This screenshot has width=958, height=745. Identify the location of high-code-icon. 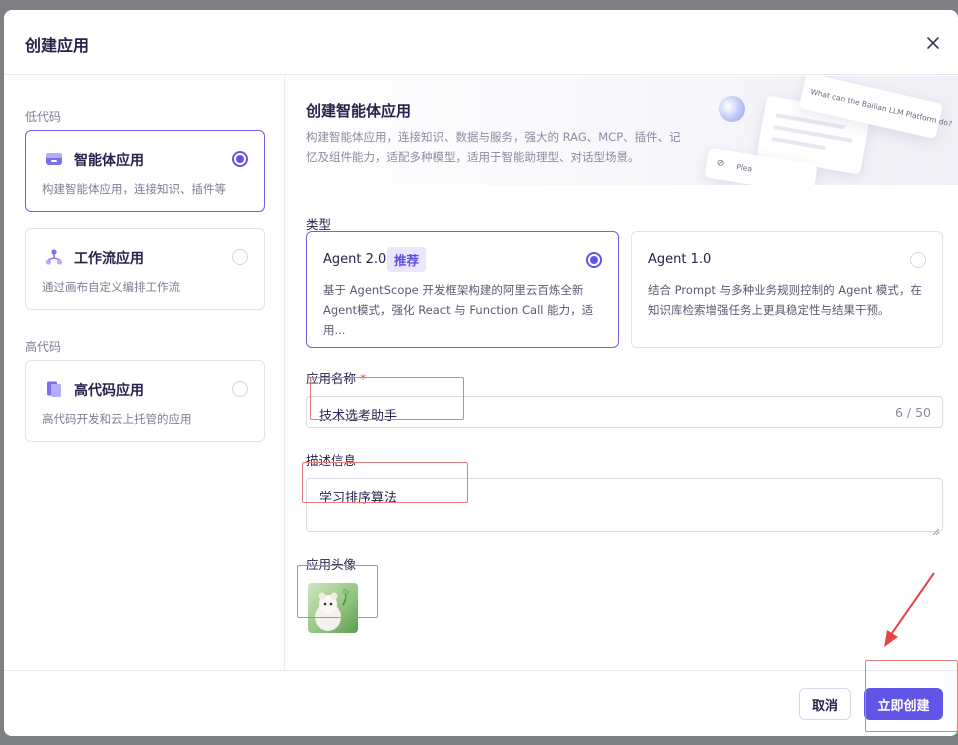
(54, 389).